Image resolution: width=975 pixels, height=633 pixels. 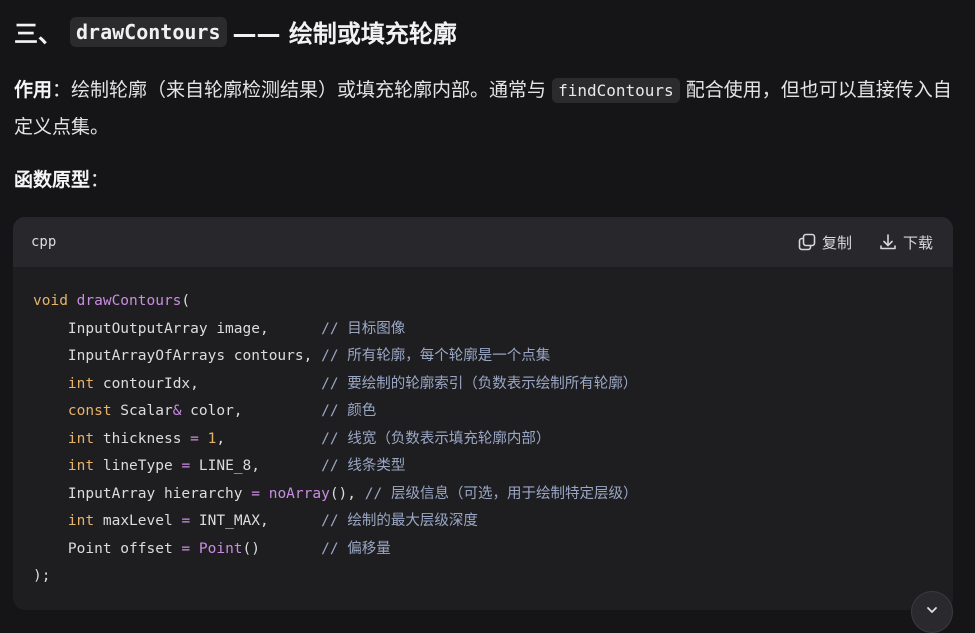 I want to click on code-token: (, so click(x=186, y=301).